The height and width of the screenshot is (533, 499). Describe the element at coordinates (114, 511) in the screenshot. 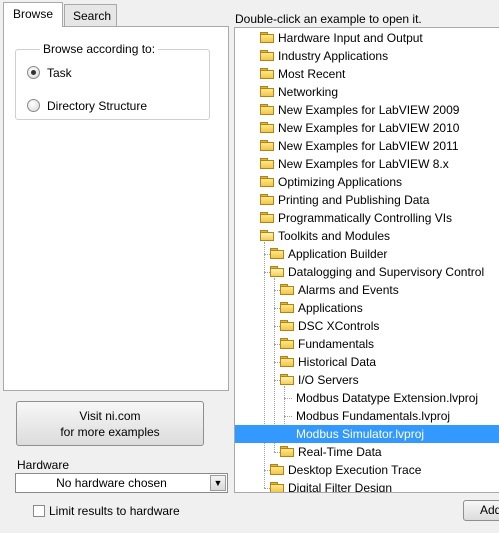

I see `limit-hardware-label: Limit results to hardware` at that location.